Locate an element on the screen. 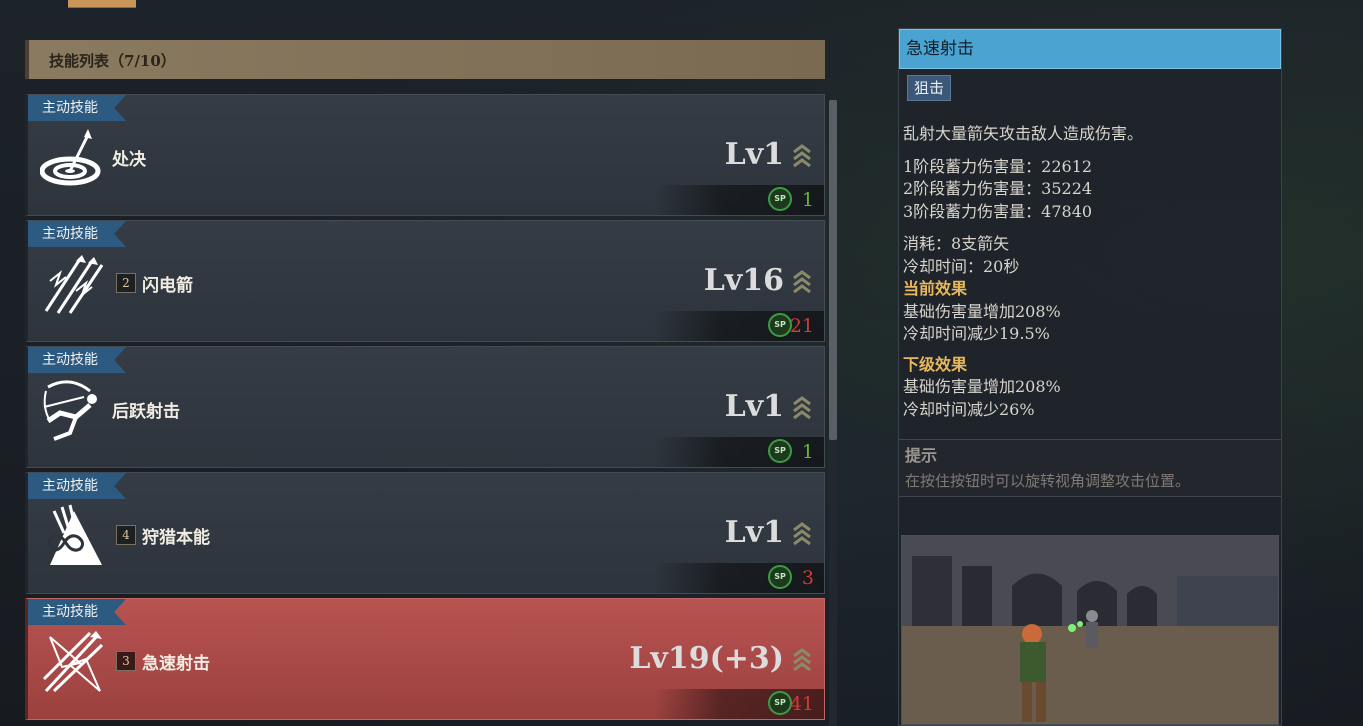  skill-preview-image is located at coordinates (1090, 630).